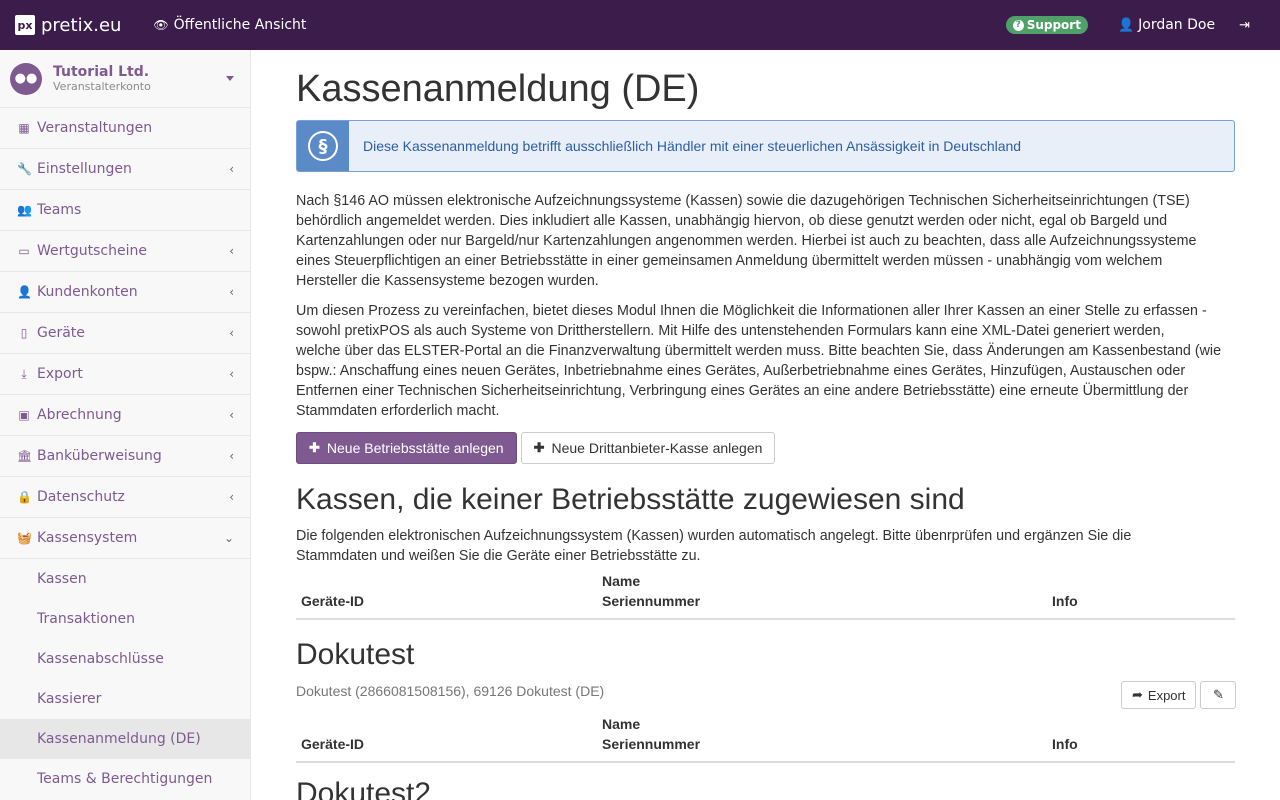 The image size is (1280, 800). I want to click on download-icon: ⤓, so click(24, 373).